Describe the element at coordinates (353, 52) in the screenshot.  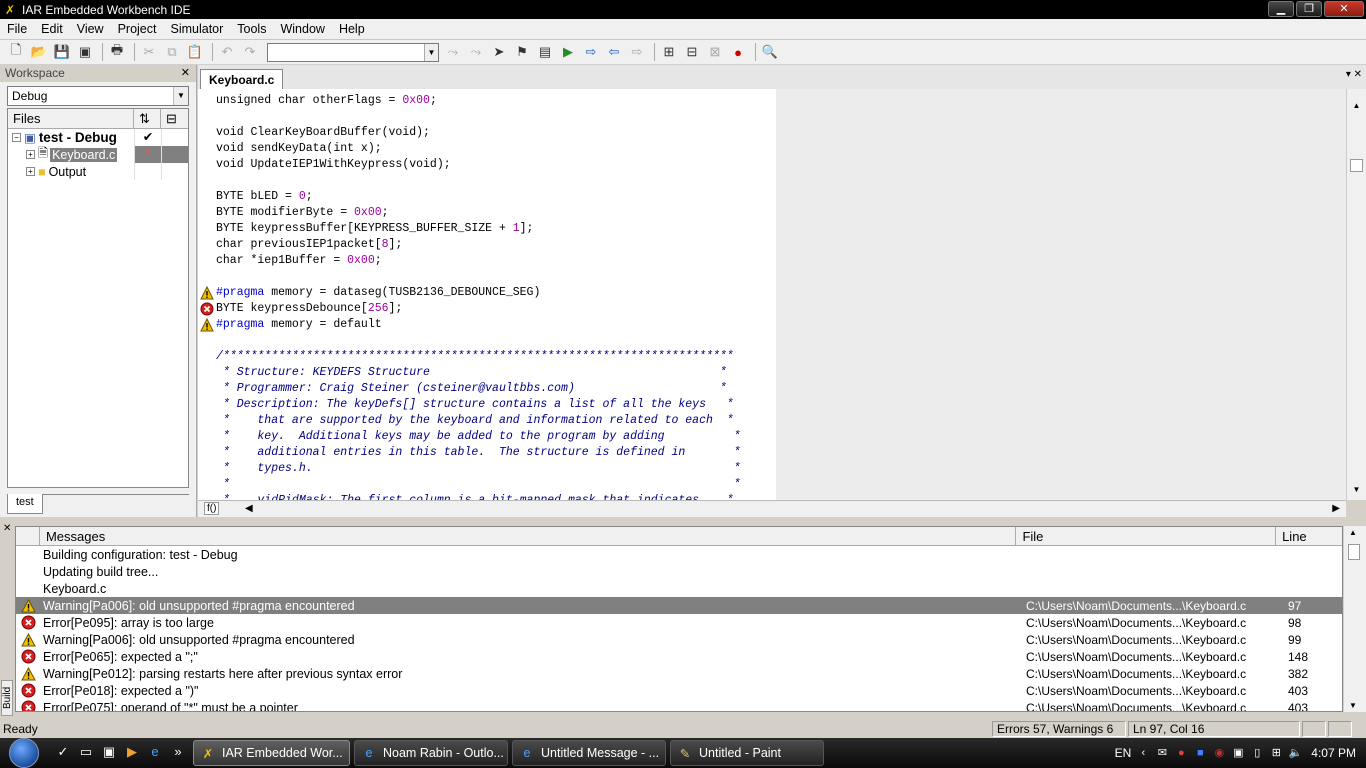
I see `find-combo: ▼` at that location.